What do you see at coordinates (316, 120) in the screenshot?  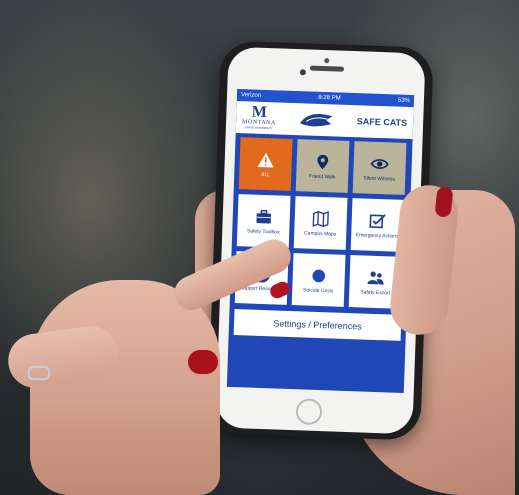 I see `bobcat-logo-icon` at bounding box center [316, 120].